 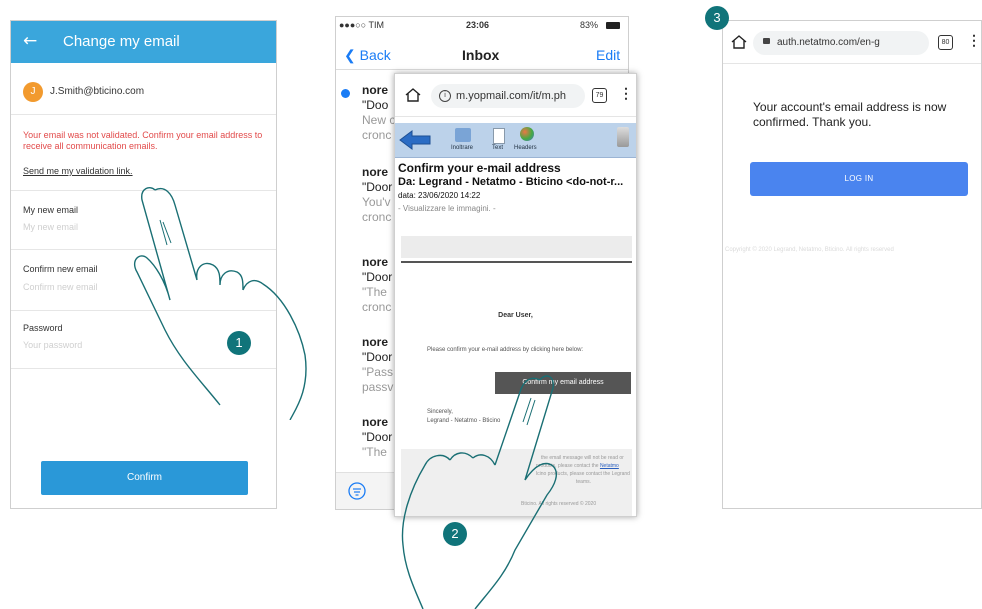 I want to click on mail-toolbar: Inoltrare Text Headers, so click(x=515, y=140).